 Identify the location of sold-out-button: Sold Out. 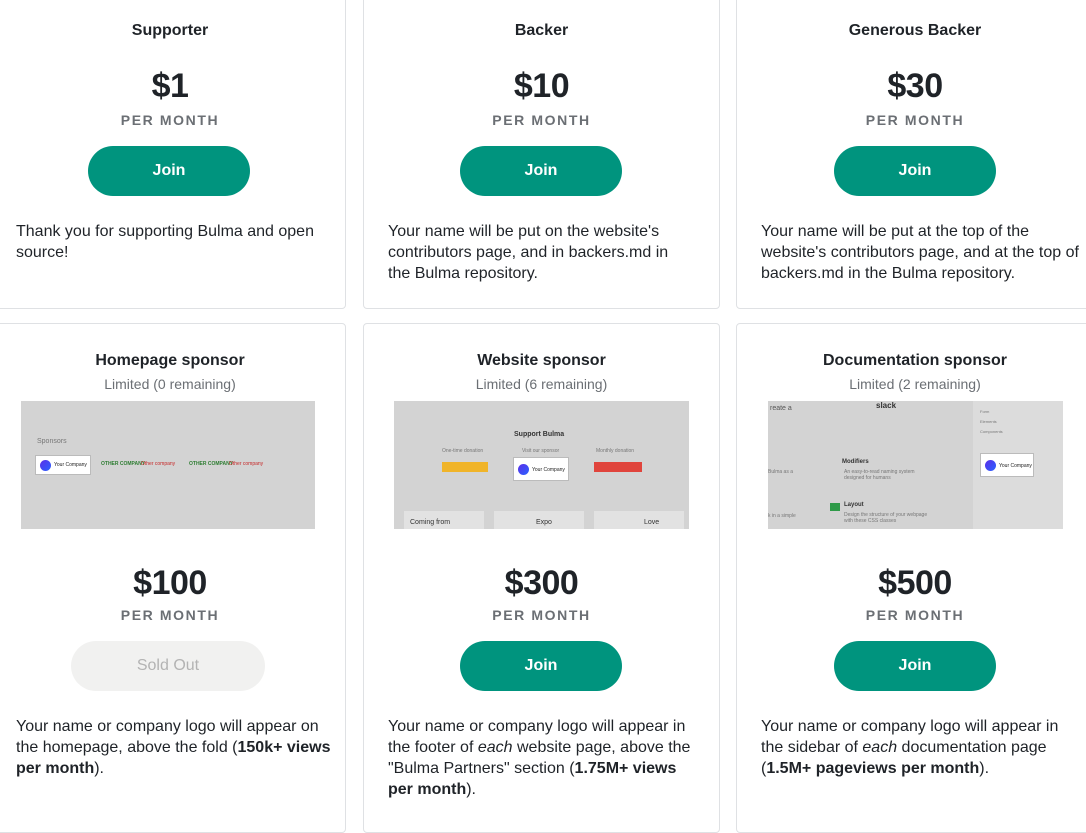
(168, 666).